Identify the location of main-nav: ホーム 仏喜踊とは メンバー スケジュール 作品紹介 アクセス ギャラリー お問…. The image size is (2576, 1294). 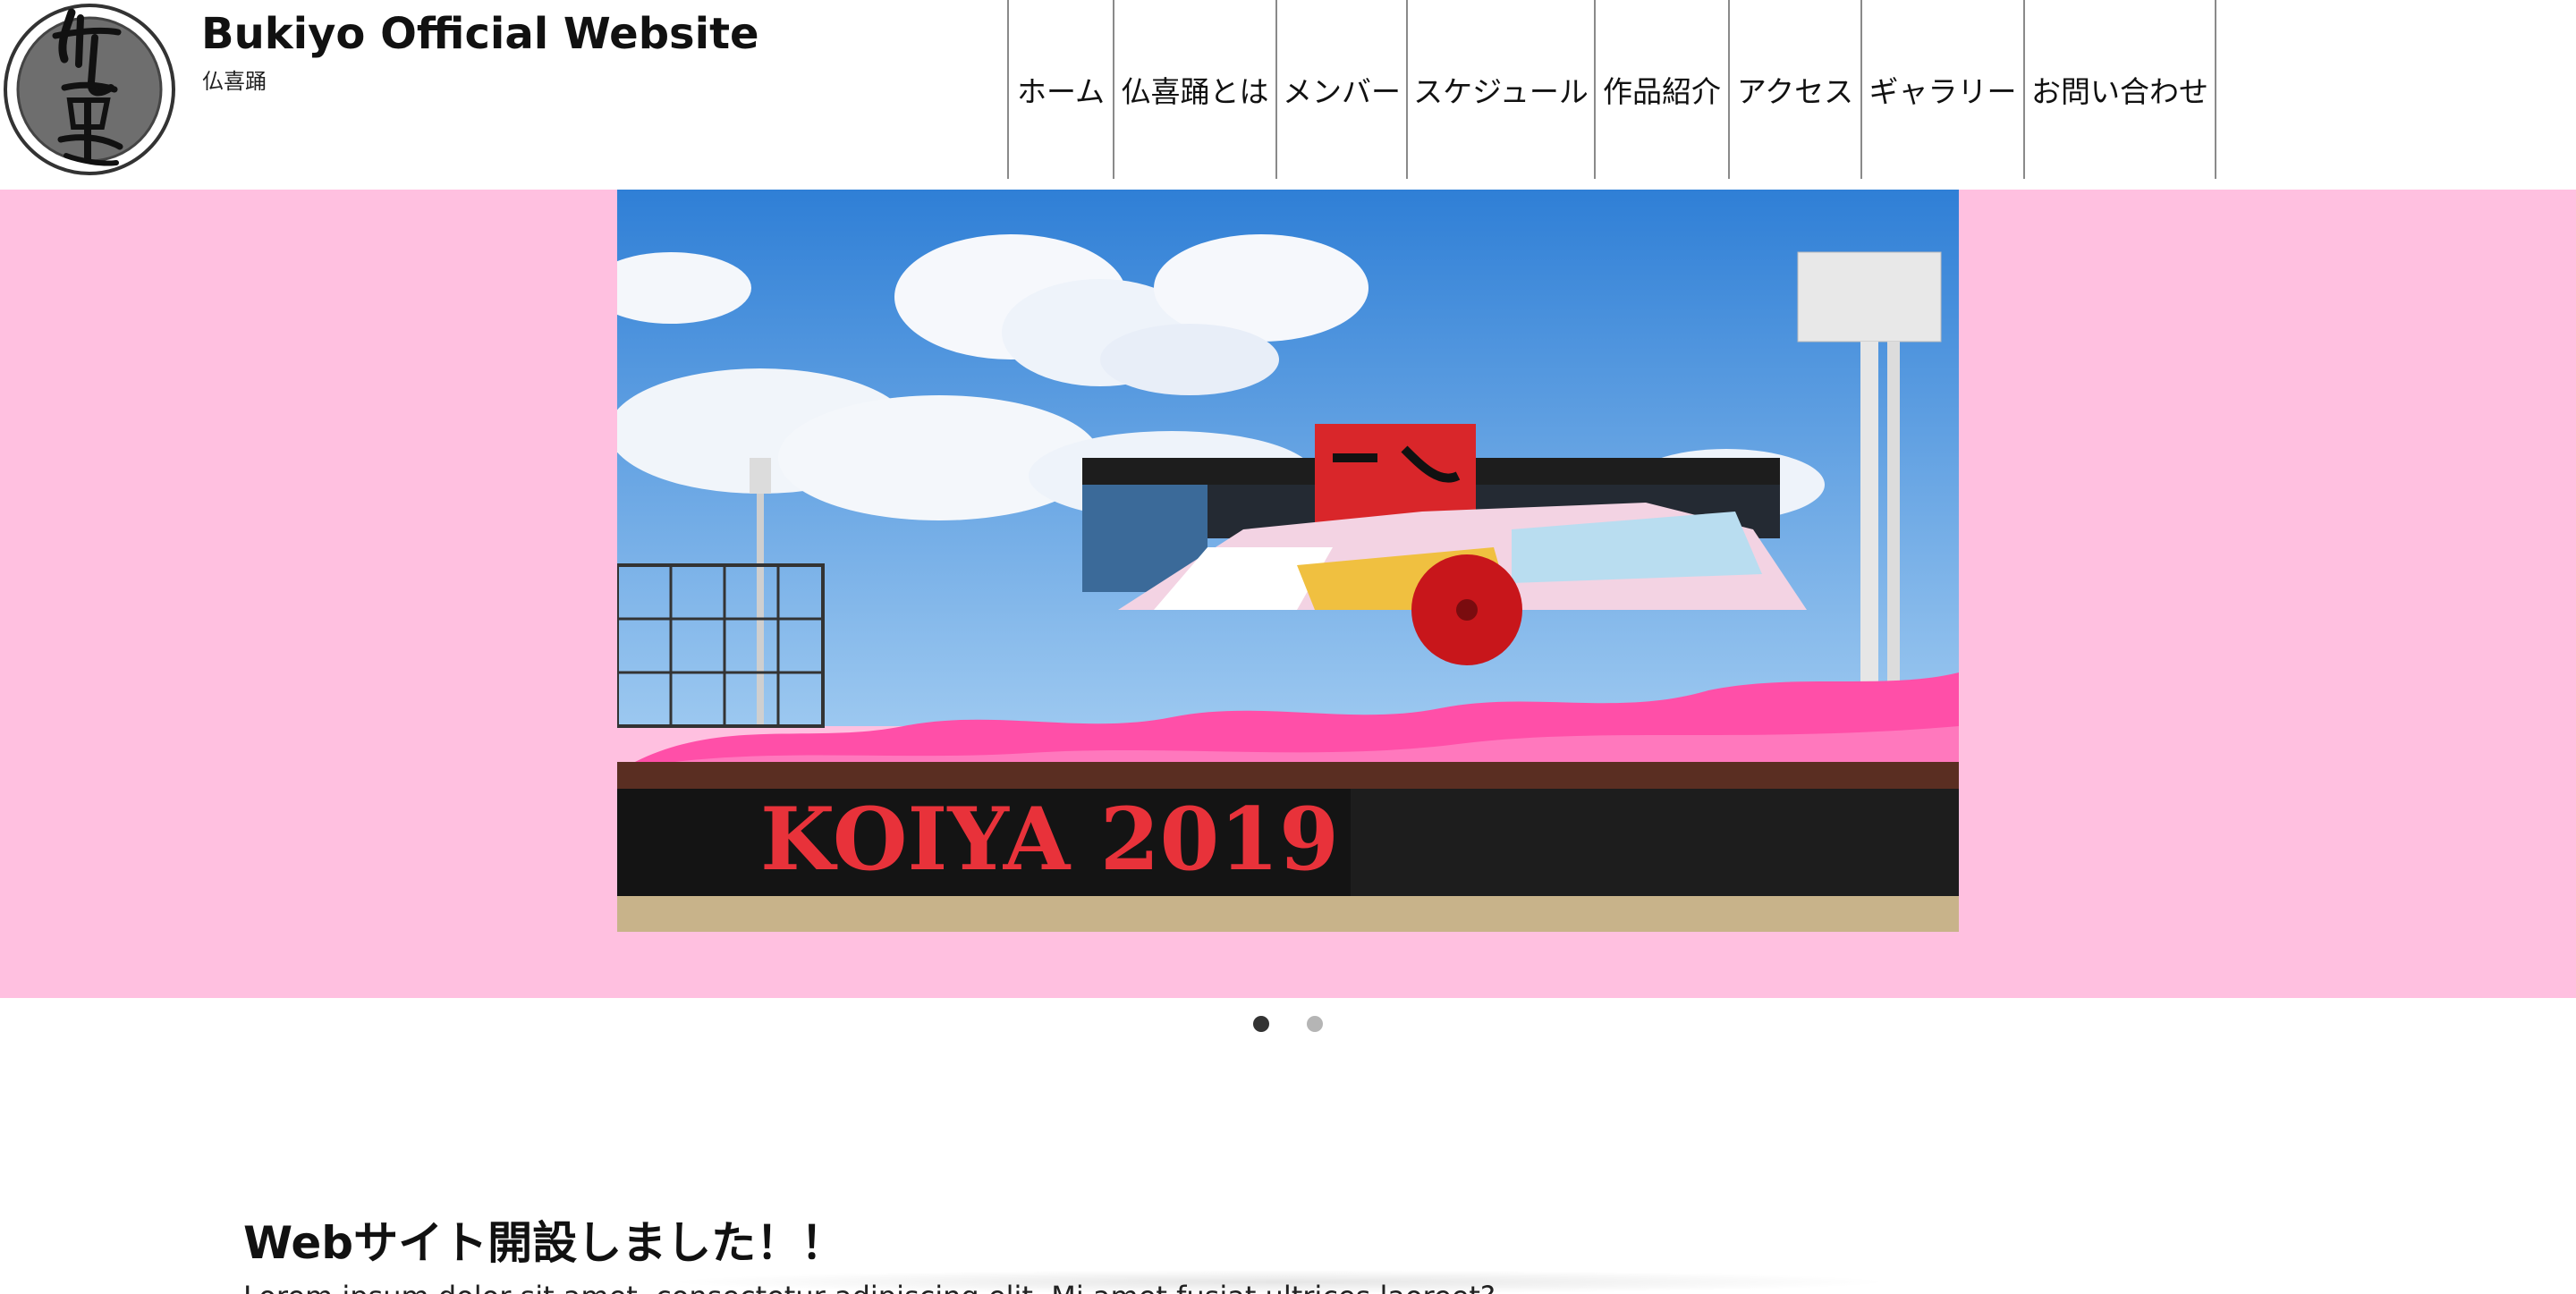
(1611, 89).